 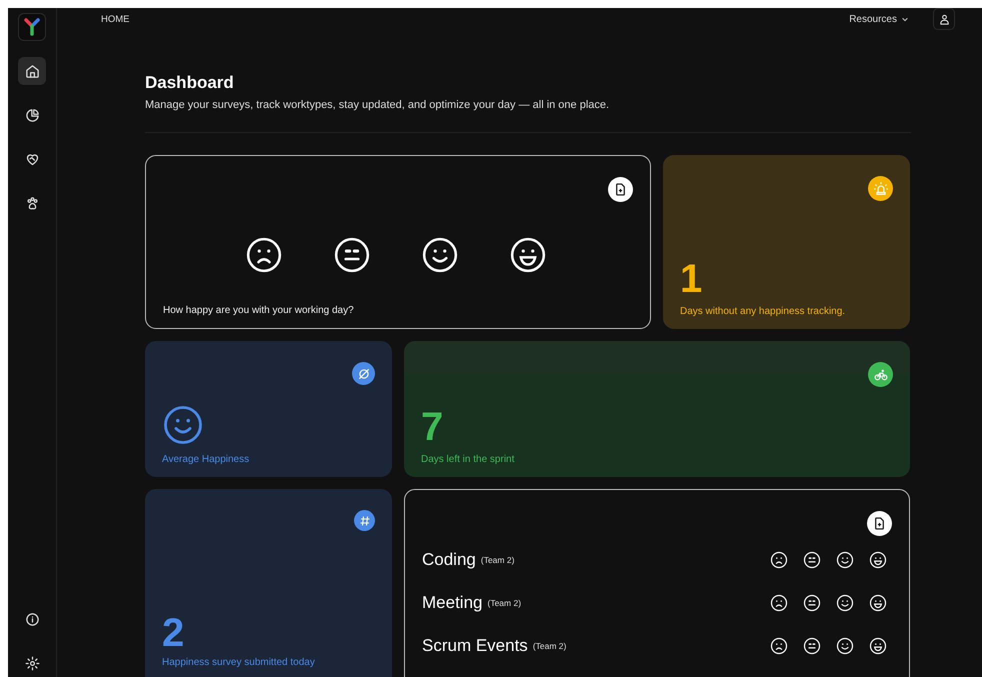 I want to click on stat-value: 7, so click(x=432, y=427).